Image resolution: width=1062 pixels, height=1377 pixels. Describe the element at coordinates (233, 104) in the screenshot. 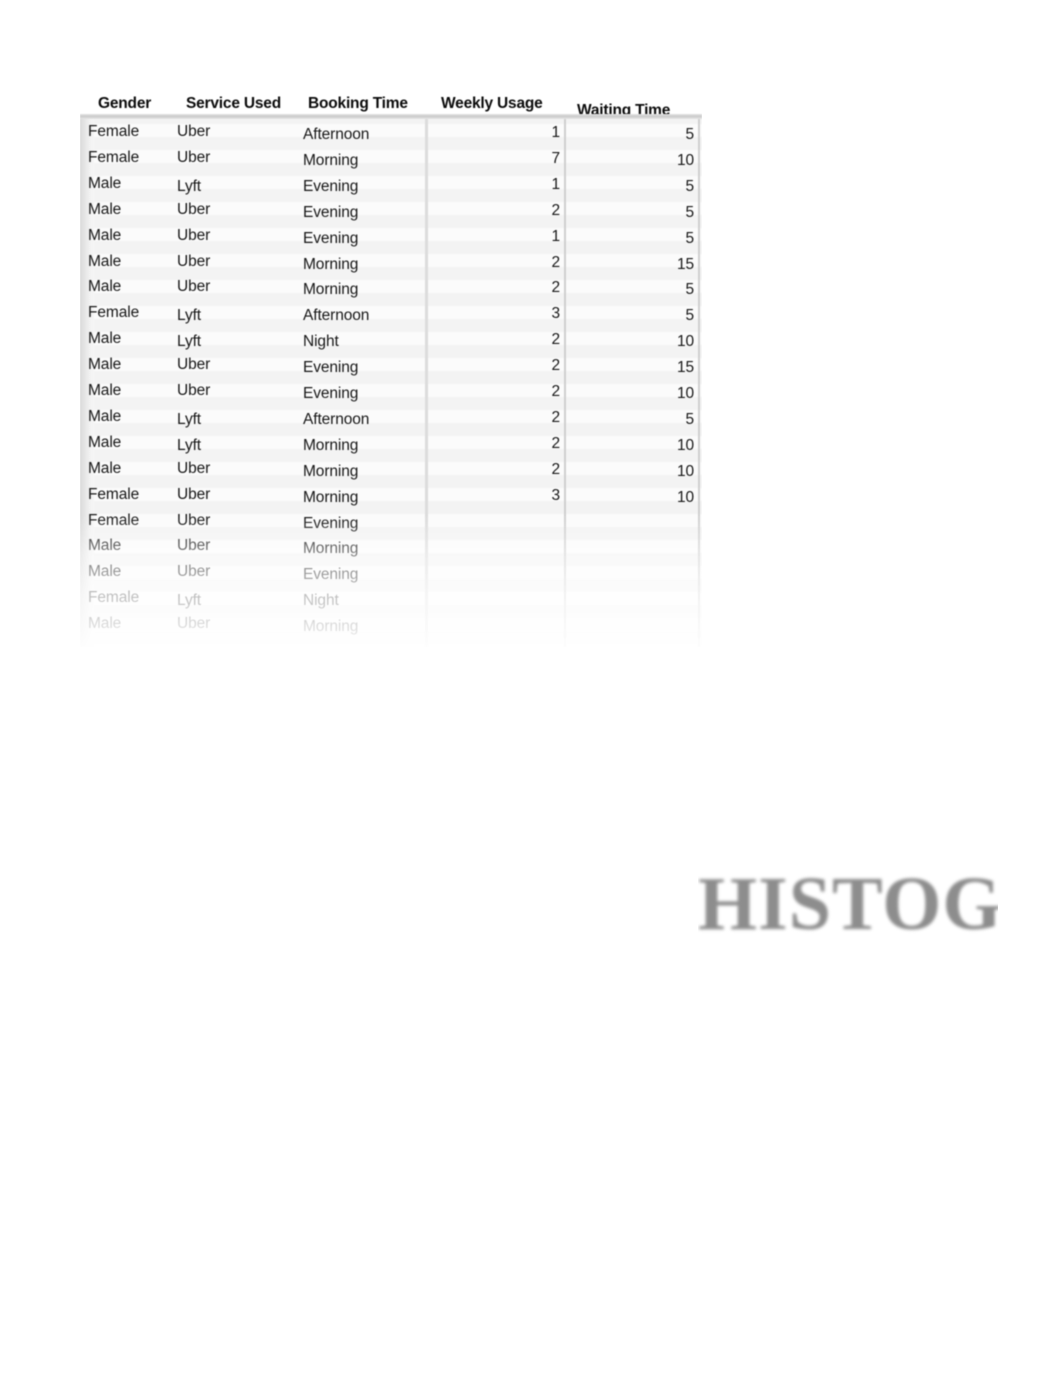

I see `column-header-service-used: Service Used` at that location.